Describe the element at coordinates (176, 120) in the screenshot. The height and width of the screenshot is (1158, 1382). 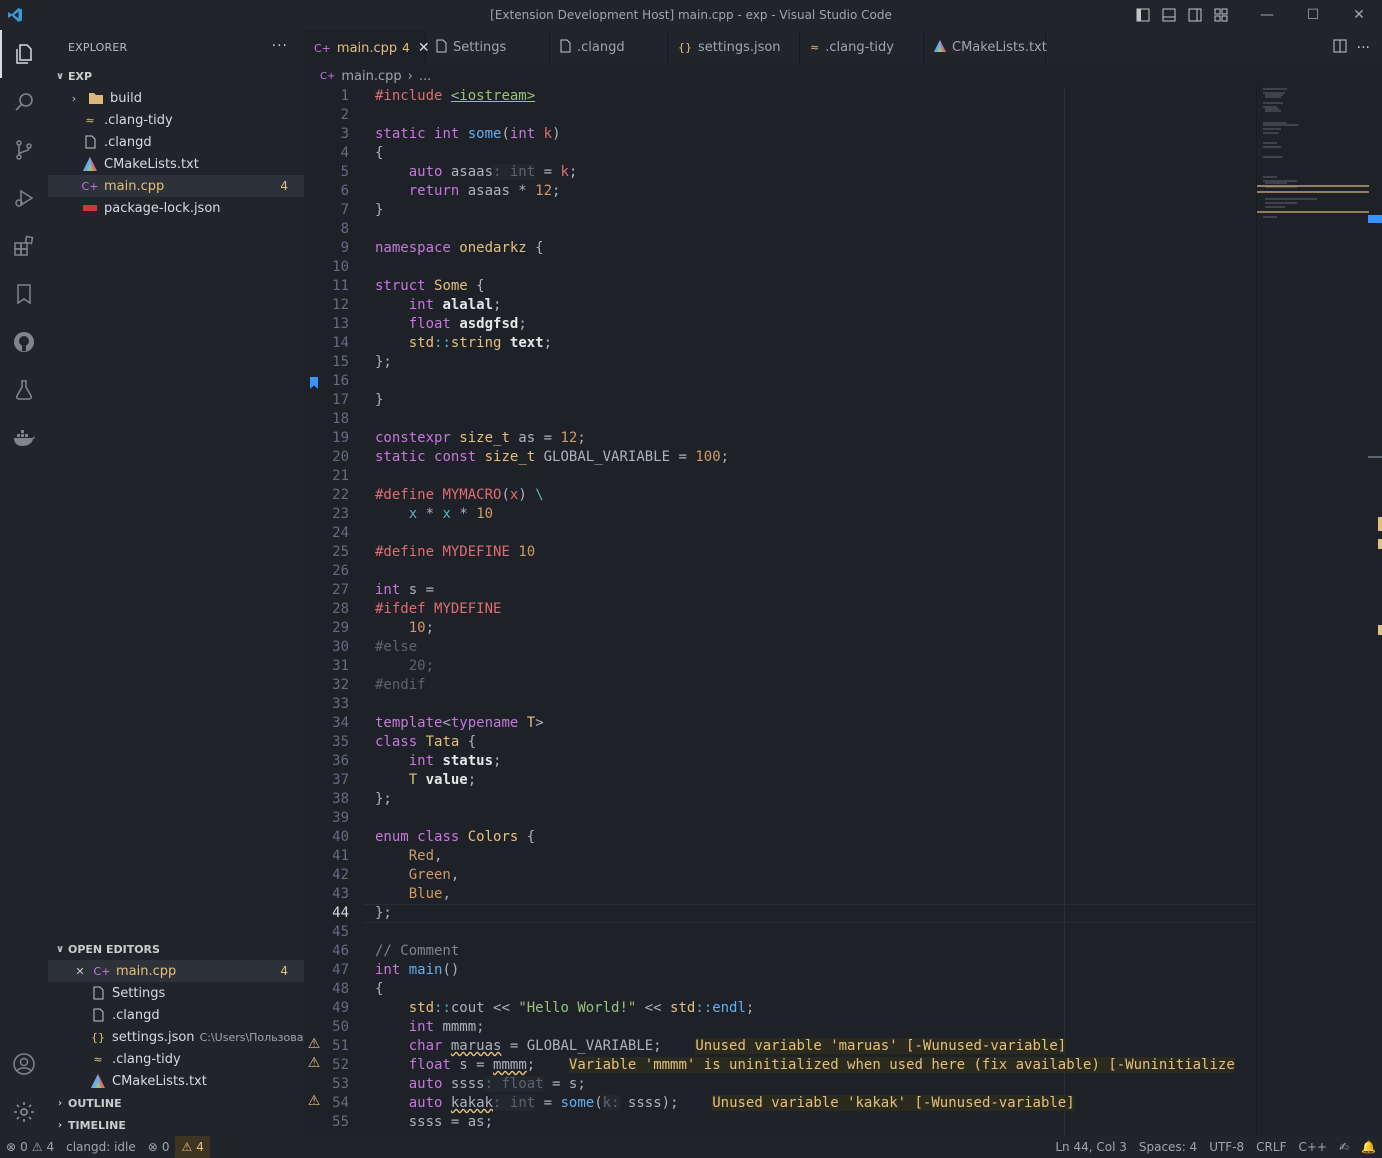
I see `tree-item-clang-tidy: ≈ .clang-tidy` at that location.